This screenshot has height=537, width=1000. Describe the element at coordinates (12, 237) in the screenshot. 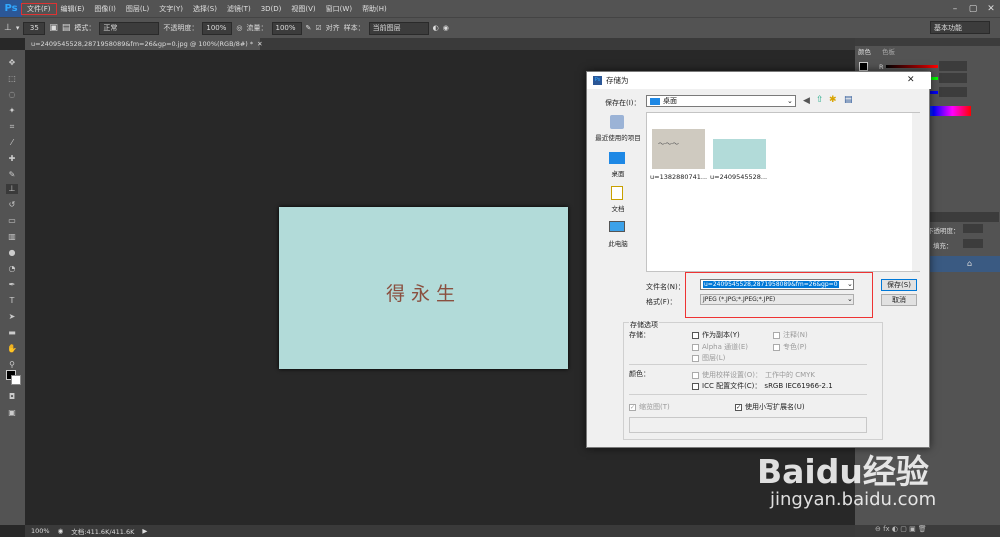

I see `gradient-tool-icon: ▥` at that location.